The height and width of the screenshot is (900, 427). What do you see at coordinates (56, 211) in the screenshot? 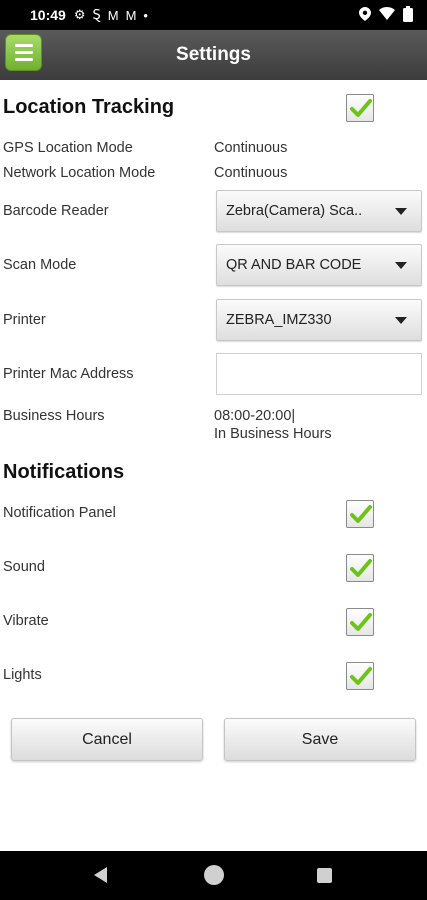
I see `barcode-reader-label: Barcode Reader` at bounding box center [56, 211].